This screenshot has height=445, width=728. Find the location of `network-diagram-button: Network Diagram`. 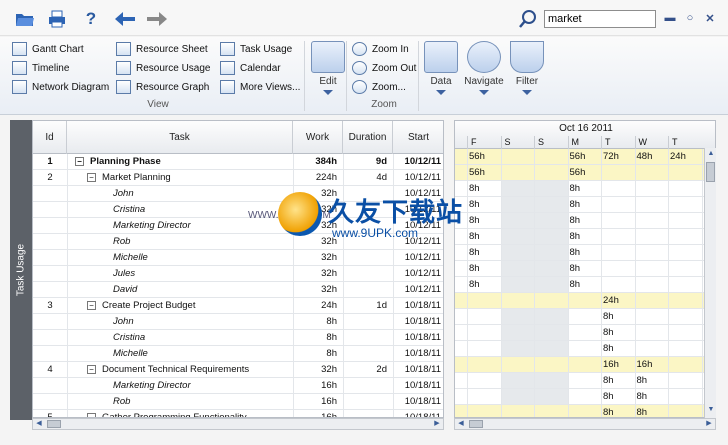

network-diagram-button: Network Diagram is located at coordinates (60, 87).